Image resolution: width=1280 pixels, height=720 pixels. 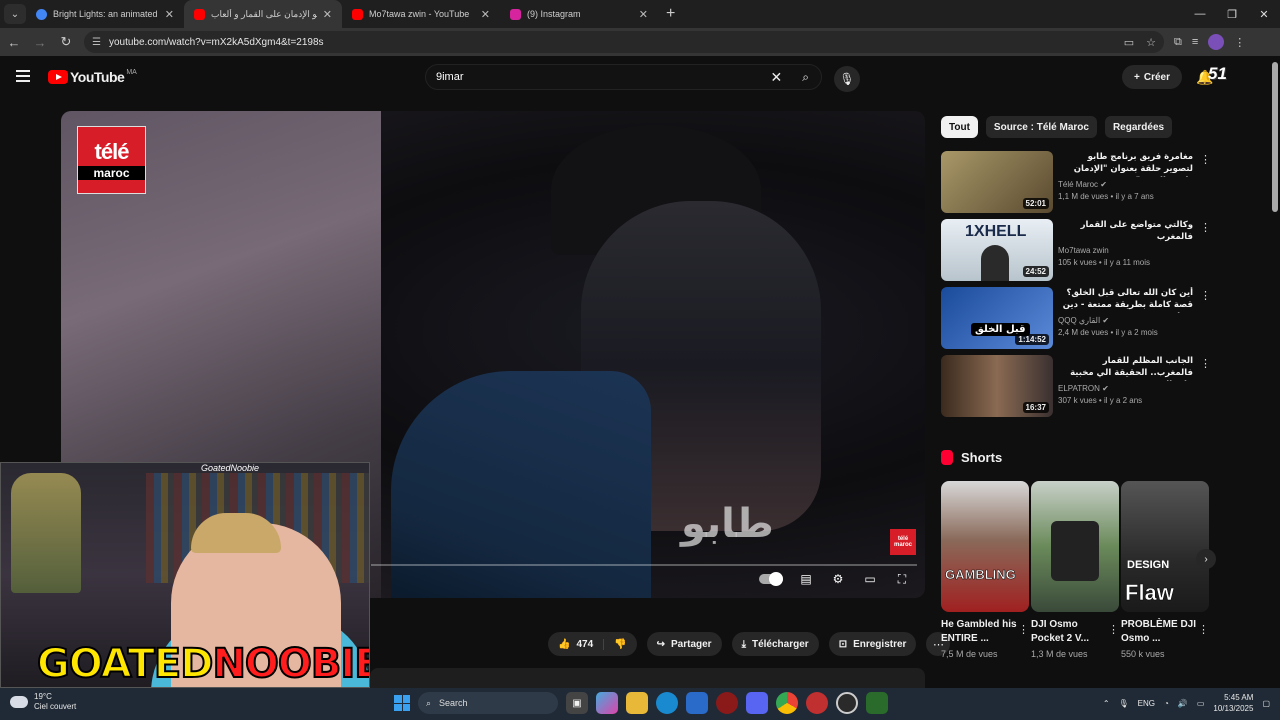 What do you see at coordinates (488, 703) in the screenshot?
I see `taskbar-search: ⌕ Search` at bounding box center [488, 703].